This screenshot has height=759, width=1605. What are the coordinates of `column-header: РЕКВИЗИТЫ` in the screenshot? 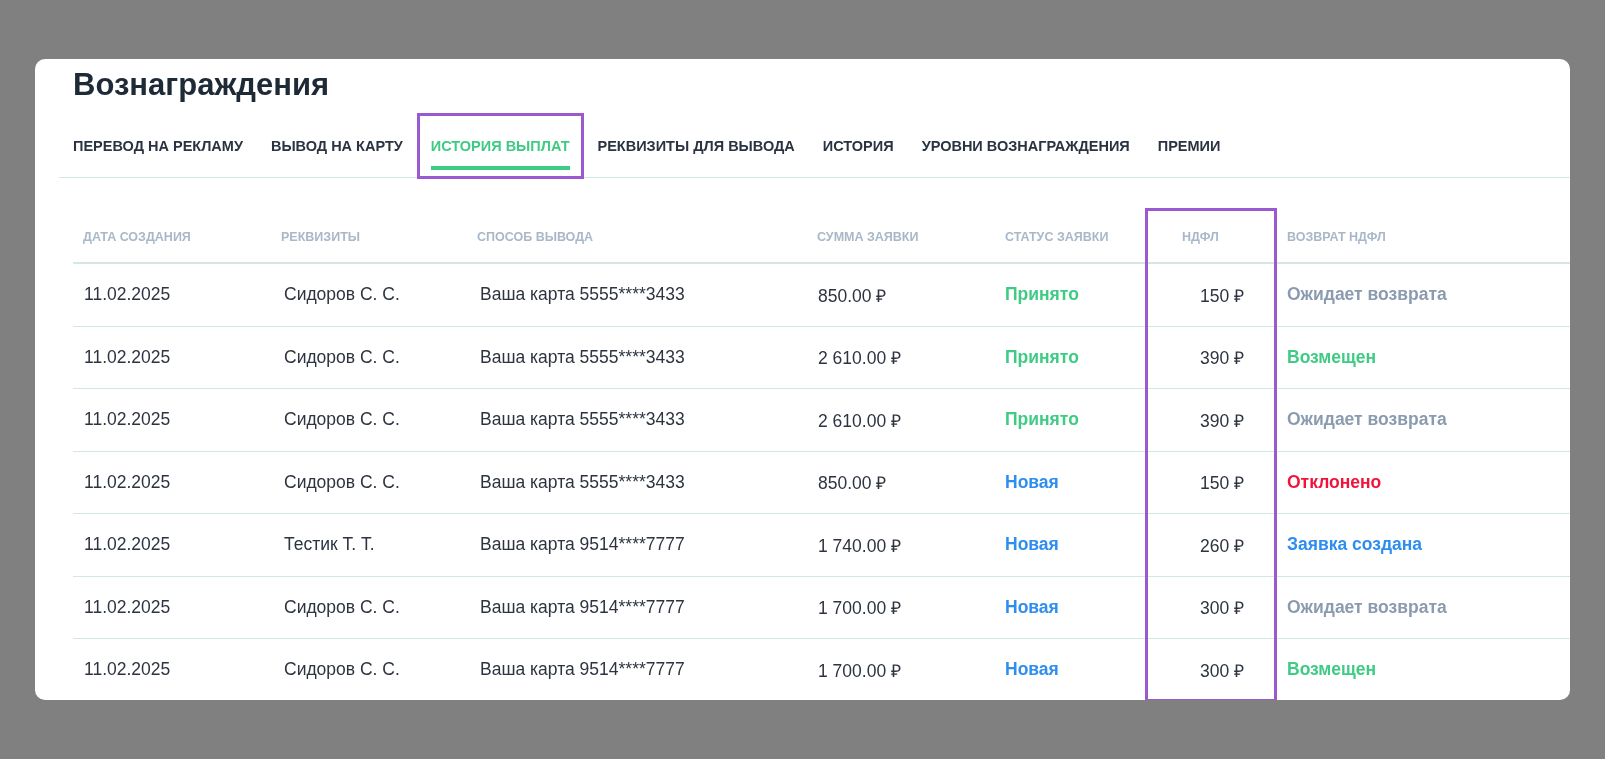 It's located at (371, 221).